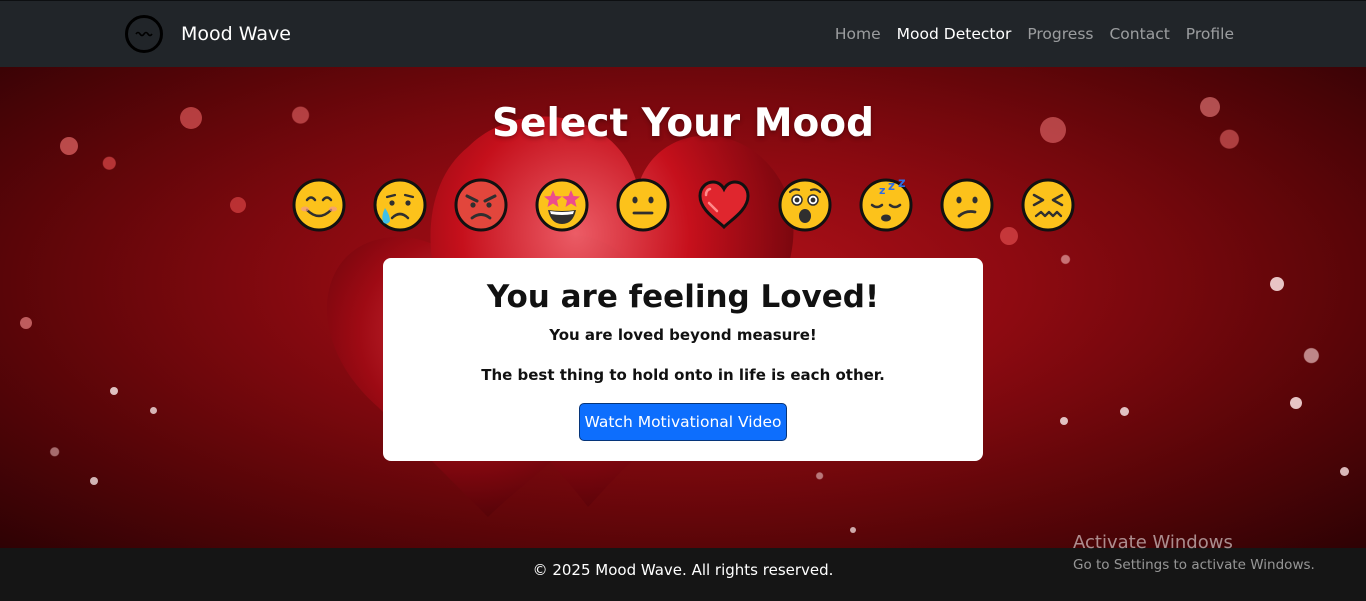 The height and width of the screenshot is (601, 1366). I want to click on mood-option-confused, so click(967, 205).